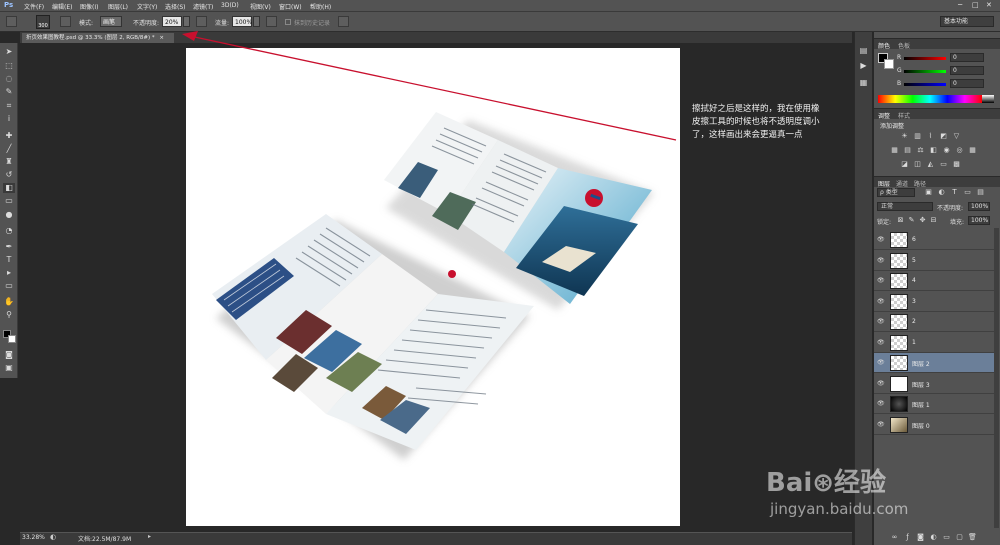 The width and height of the screenshot is (1000, 545). Describe the element at coordinates (921, 404) in the screenshot. I see `layer-name: 图层 1` at that location.